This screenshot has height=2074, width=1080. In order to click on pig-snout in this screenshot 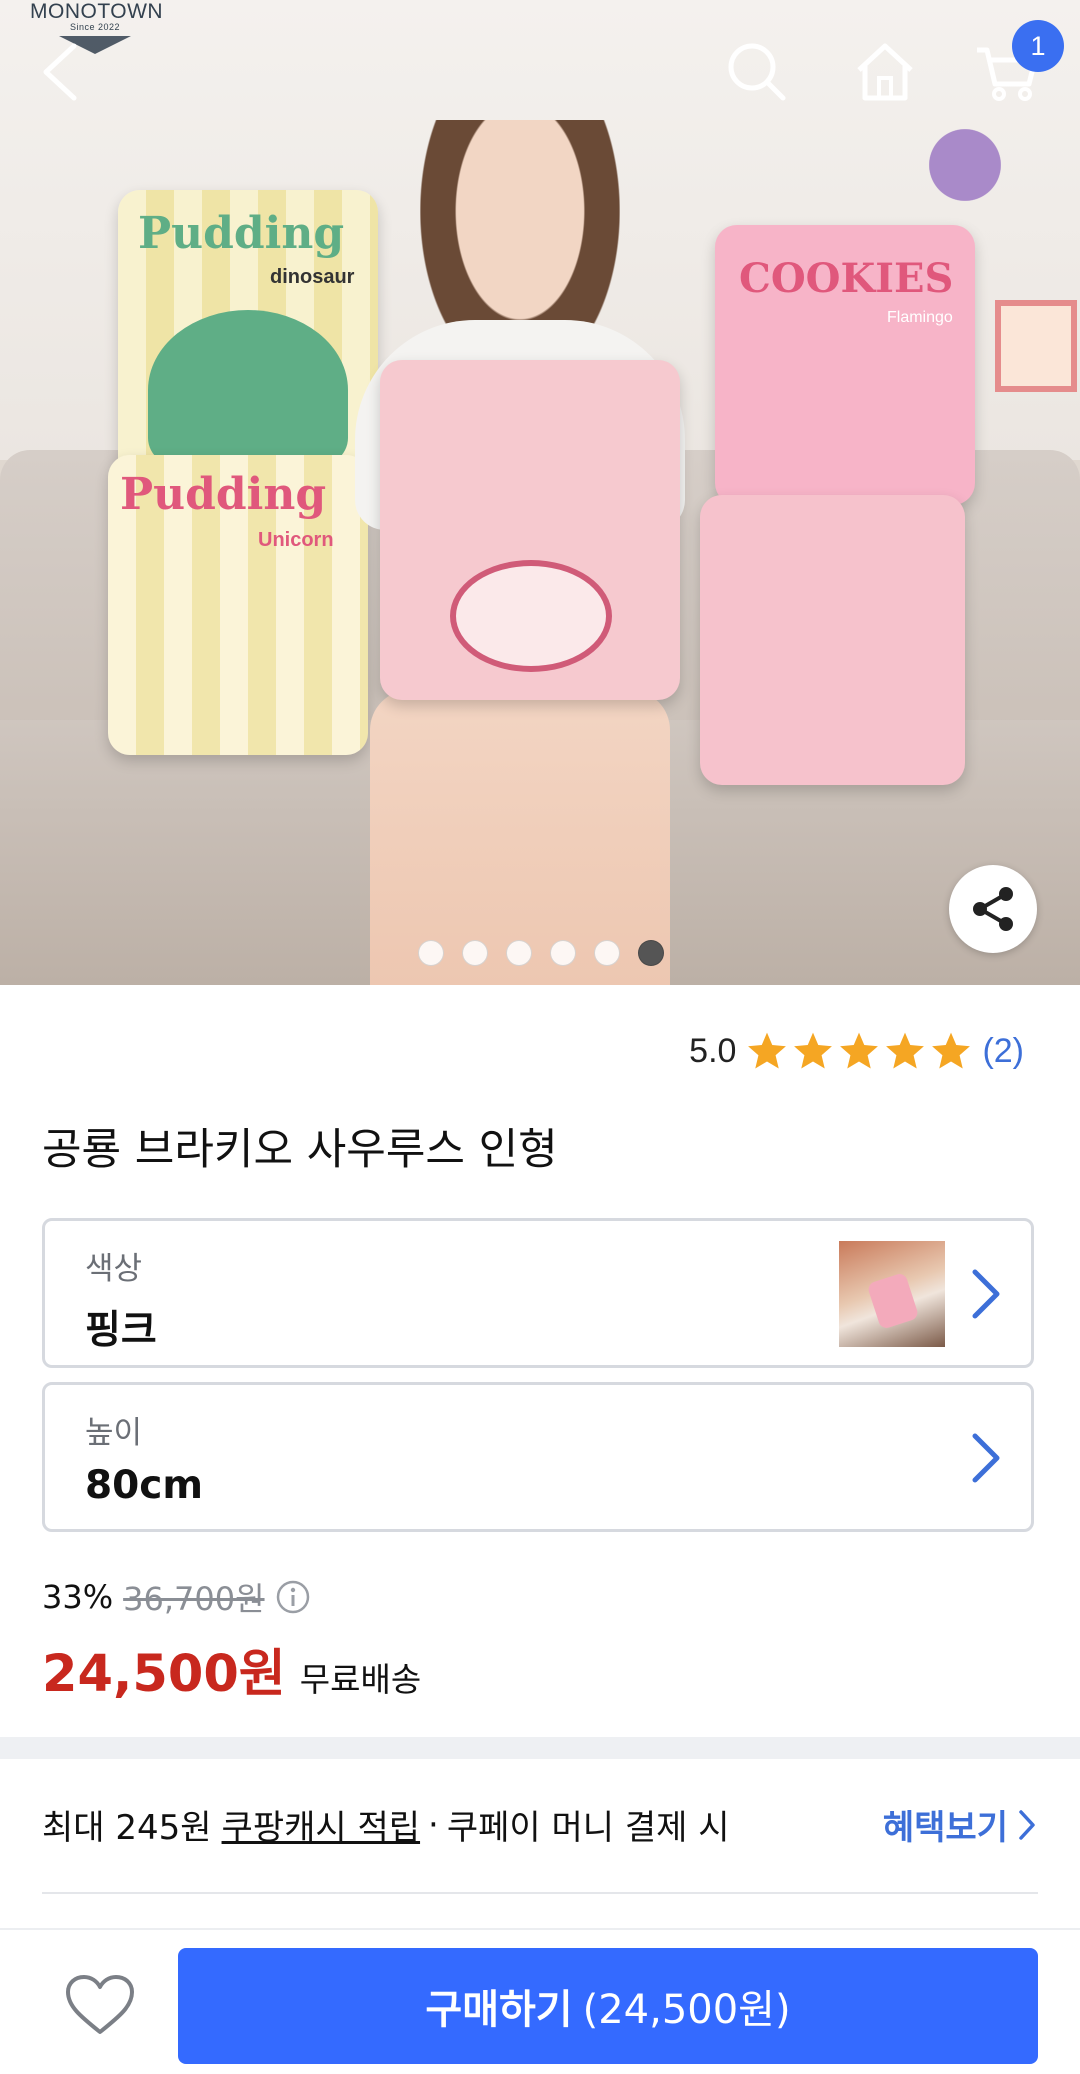, I will do `click(531, 616)`.